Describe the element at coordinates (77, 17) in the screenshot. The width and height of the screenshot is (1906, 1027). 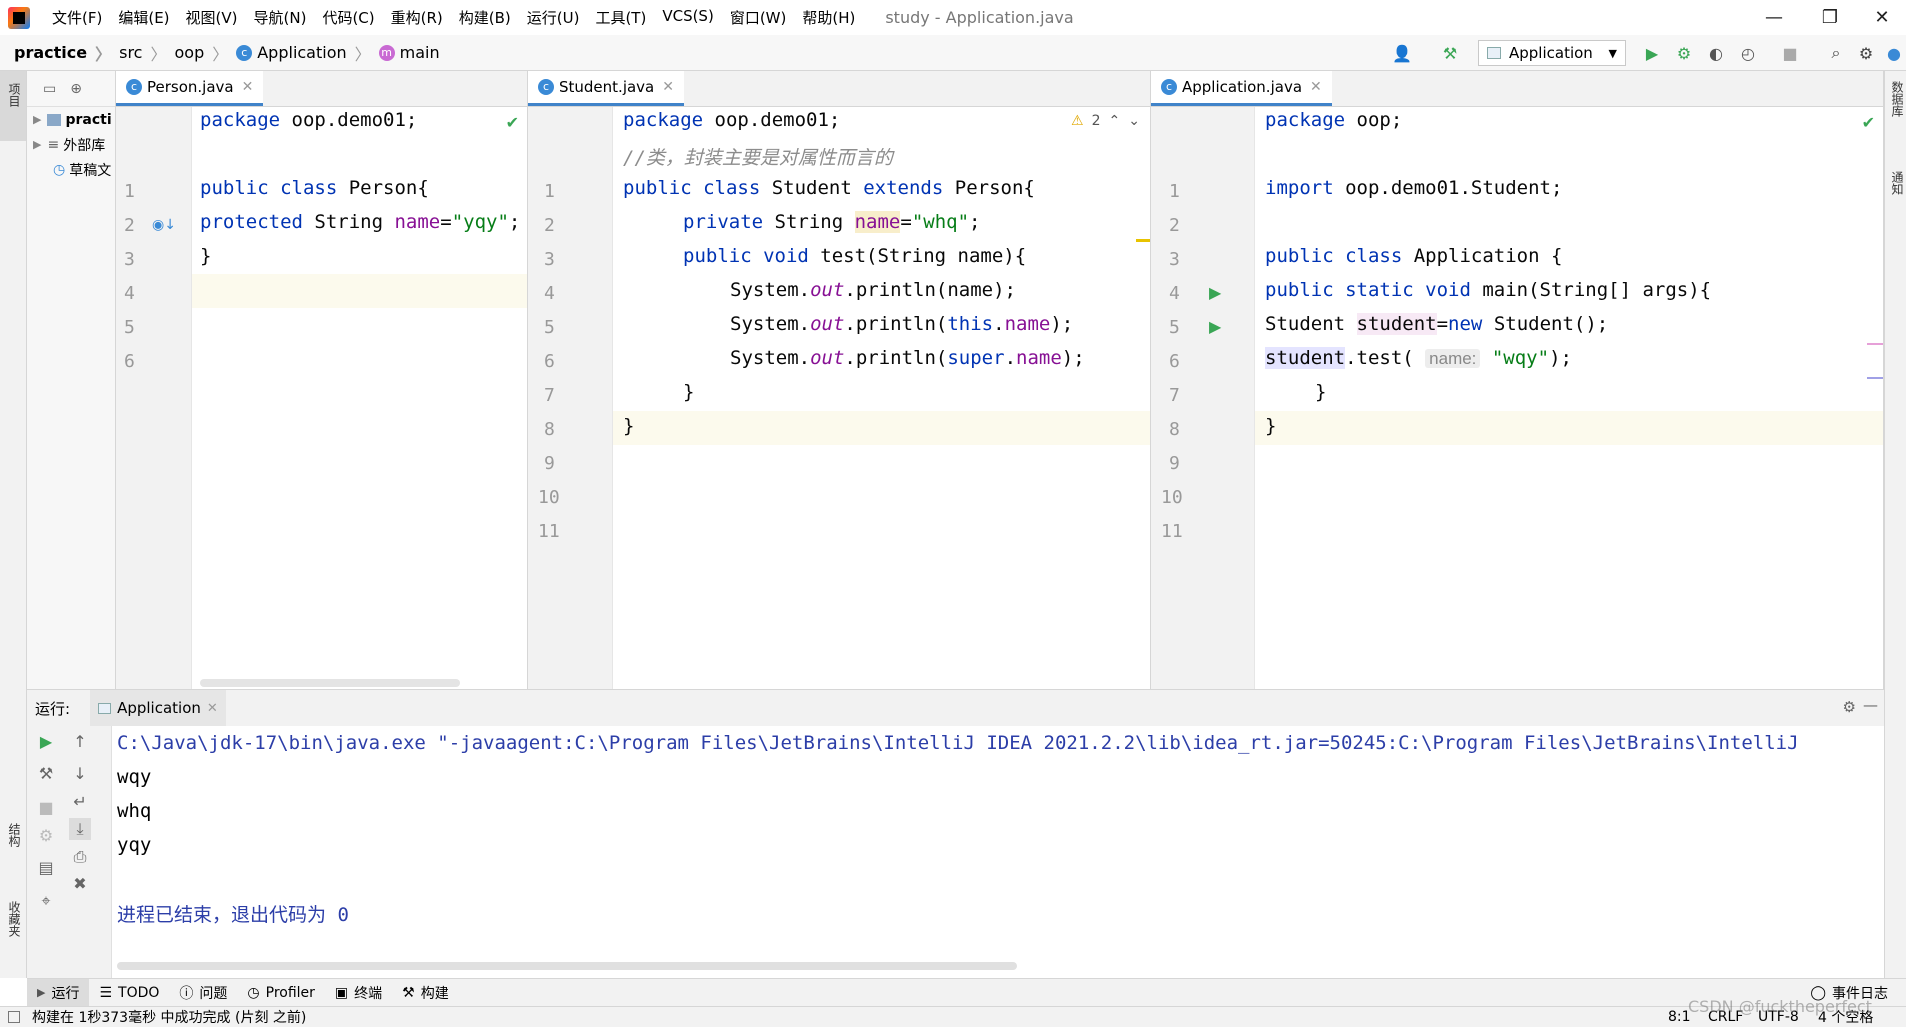
I see `menu-file: 文件(F)` at that location.